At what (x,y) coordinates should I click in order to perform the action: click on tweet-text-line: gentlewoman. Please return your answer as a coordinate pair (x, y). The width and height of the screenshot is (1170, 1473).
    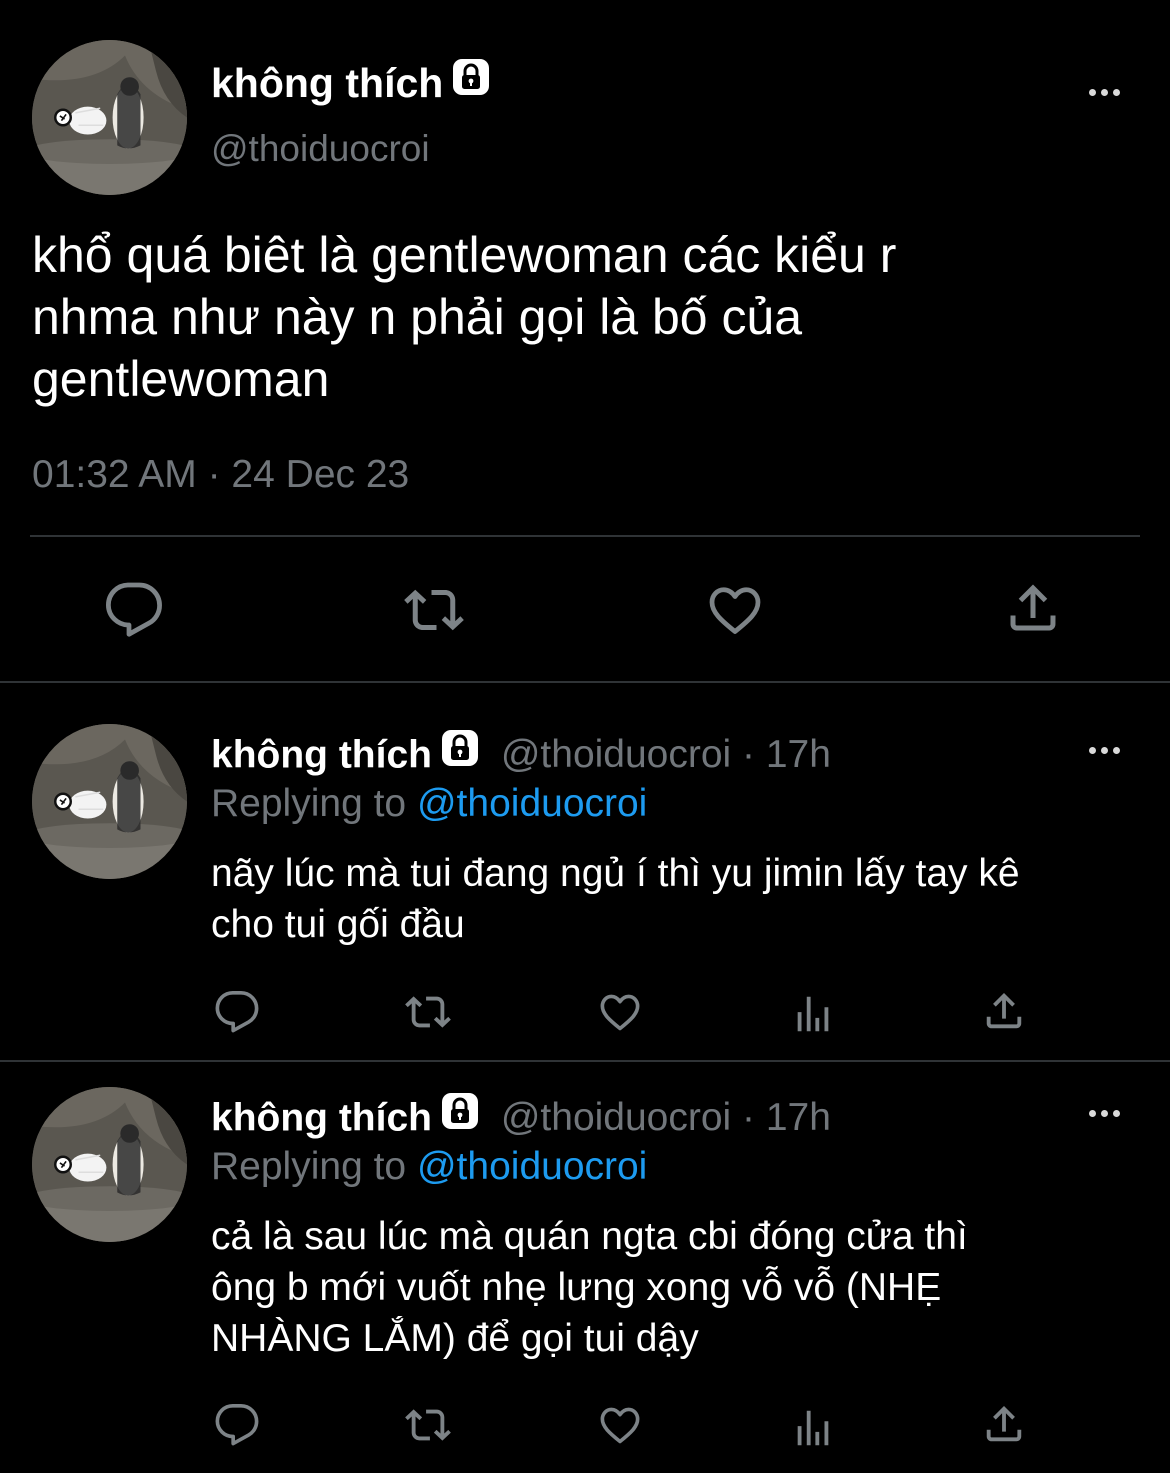
    Looking at the image, I should click on (181, 379).